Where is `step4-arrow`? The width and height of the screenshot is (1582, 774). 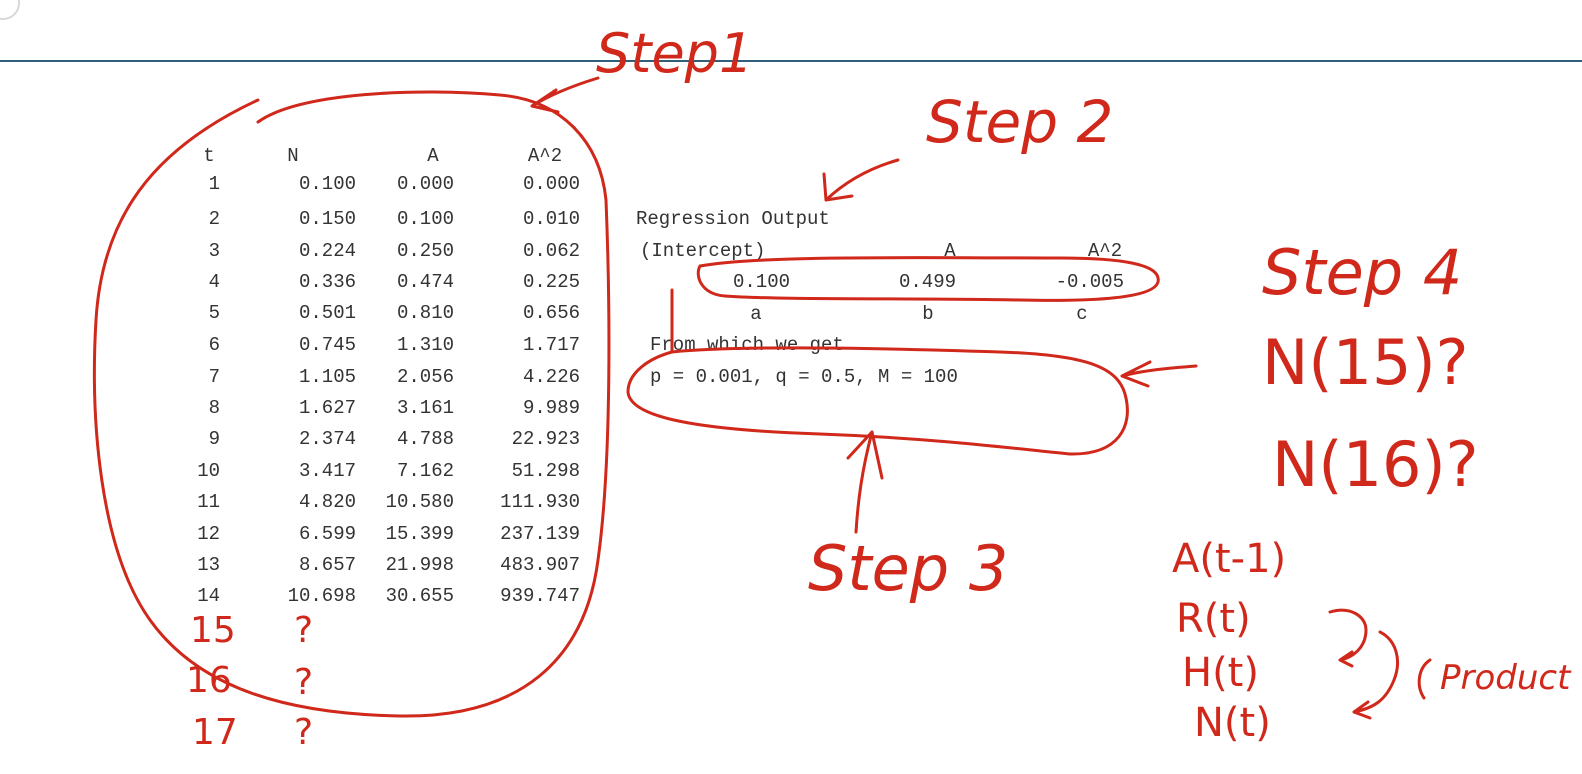
step4-arrow is located at coordinates (1159, 374).